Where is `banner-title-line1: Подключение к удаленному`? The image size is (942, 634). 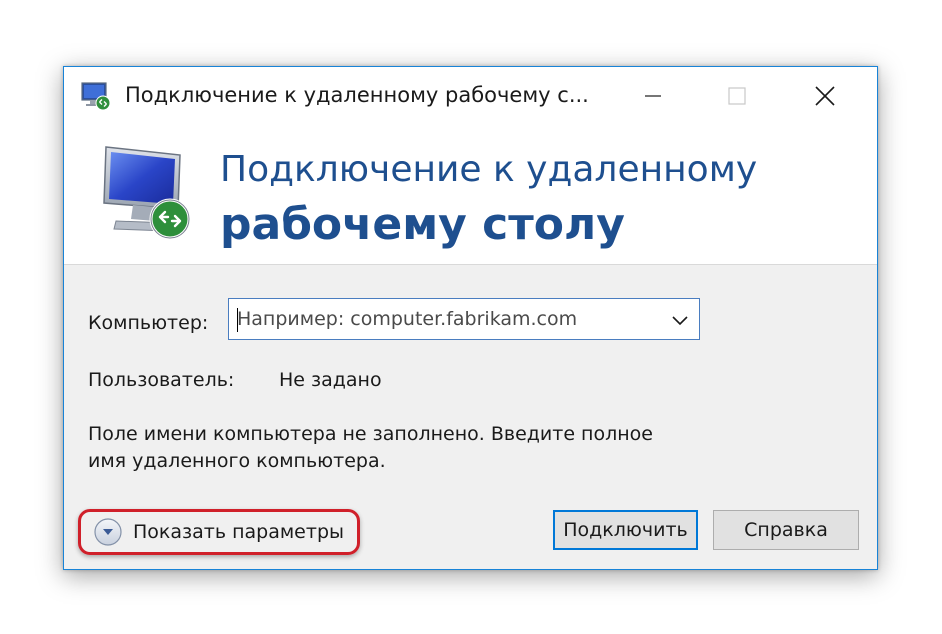 banner-title-line1: Подключение к удаленному is located at coordinates (489, 169).